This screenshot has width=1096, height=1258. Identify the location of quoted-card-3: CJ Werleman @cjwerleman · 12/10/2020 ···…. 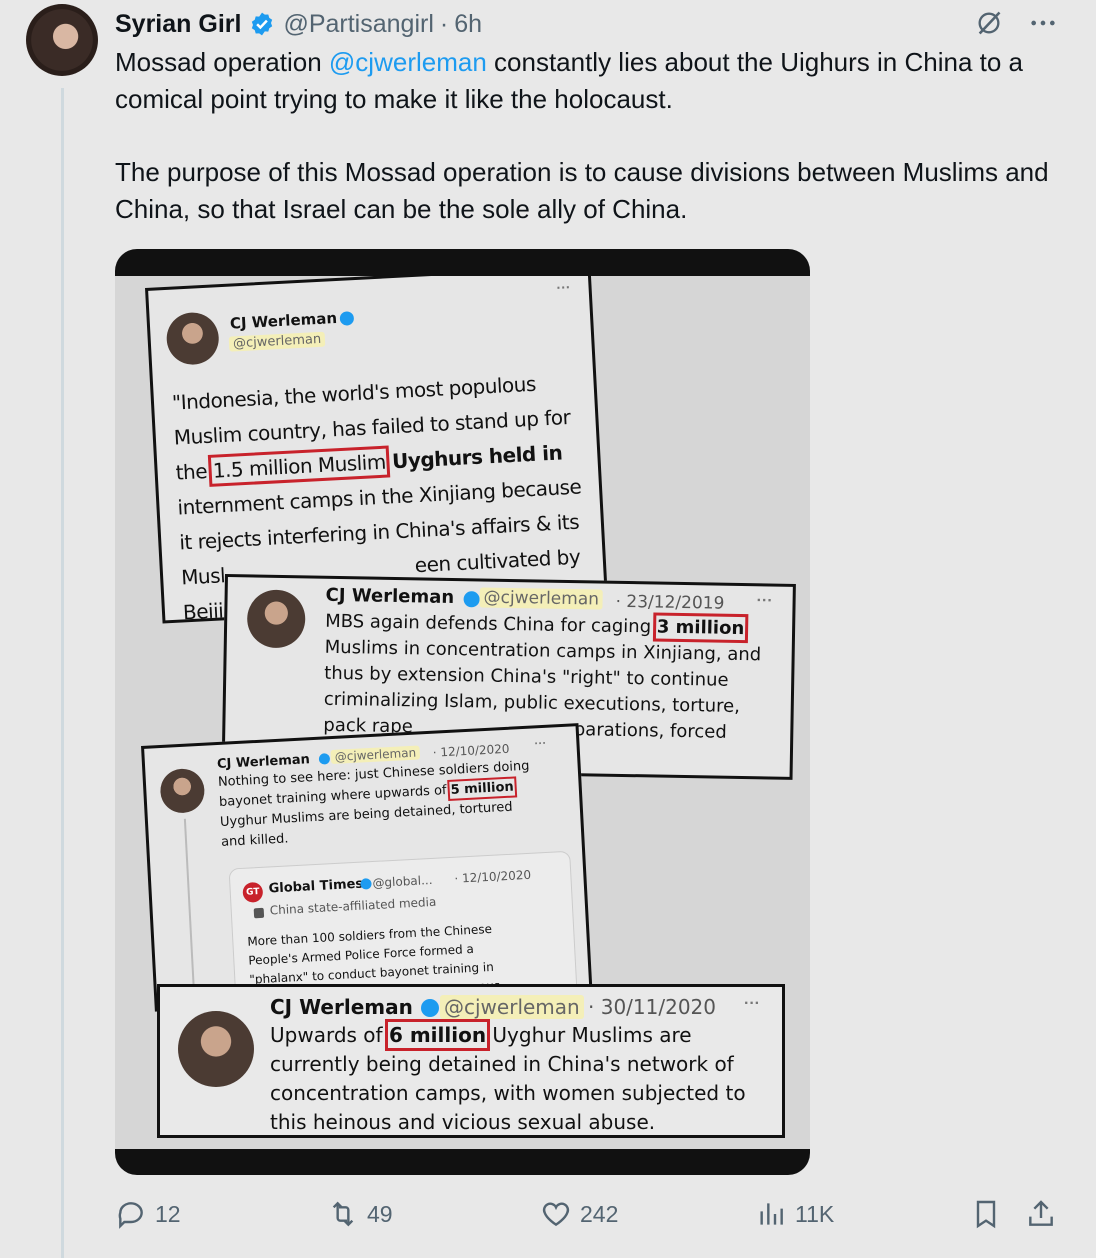
(367, 867).